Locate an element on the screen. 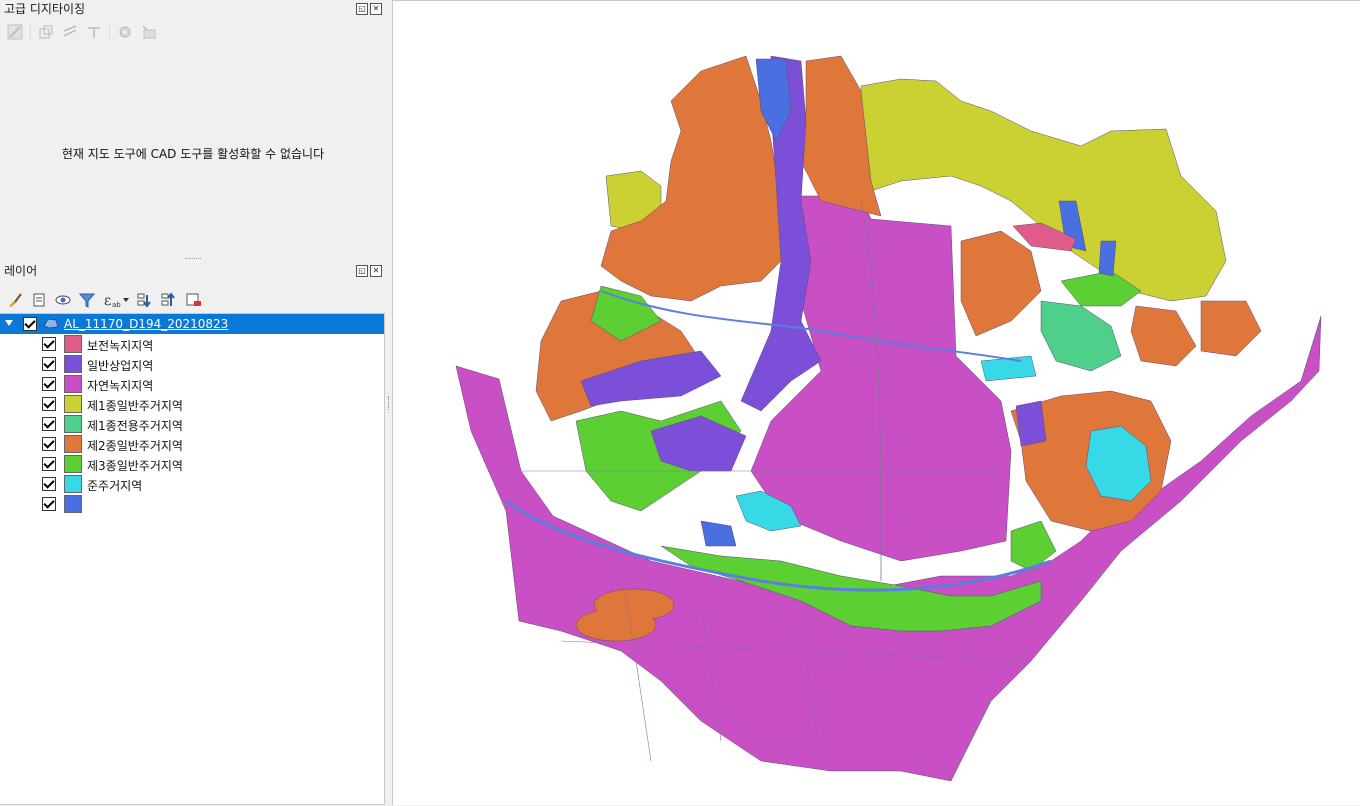 This screenshot has width=1360, height=806. perpendicular-icon is located at coordinates (94, 32).